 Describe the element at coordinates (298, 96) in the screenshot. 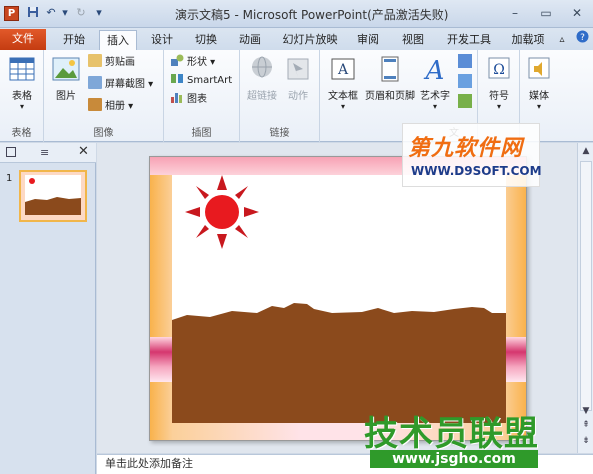

I see `action-label: 动作` at that location.